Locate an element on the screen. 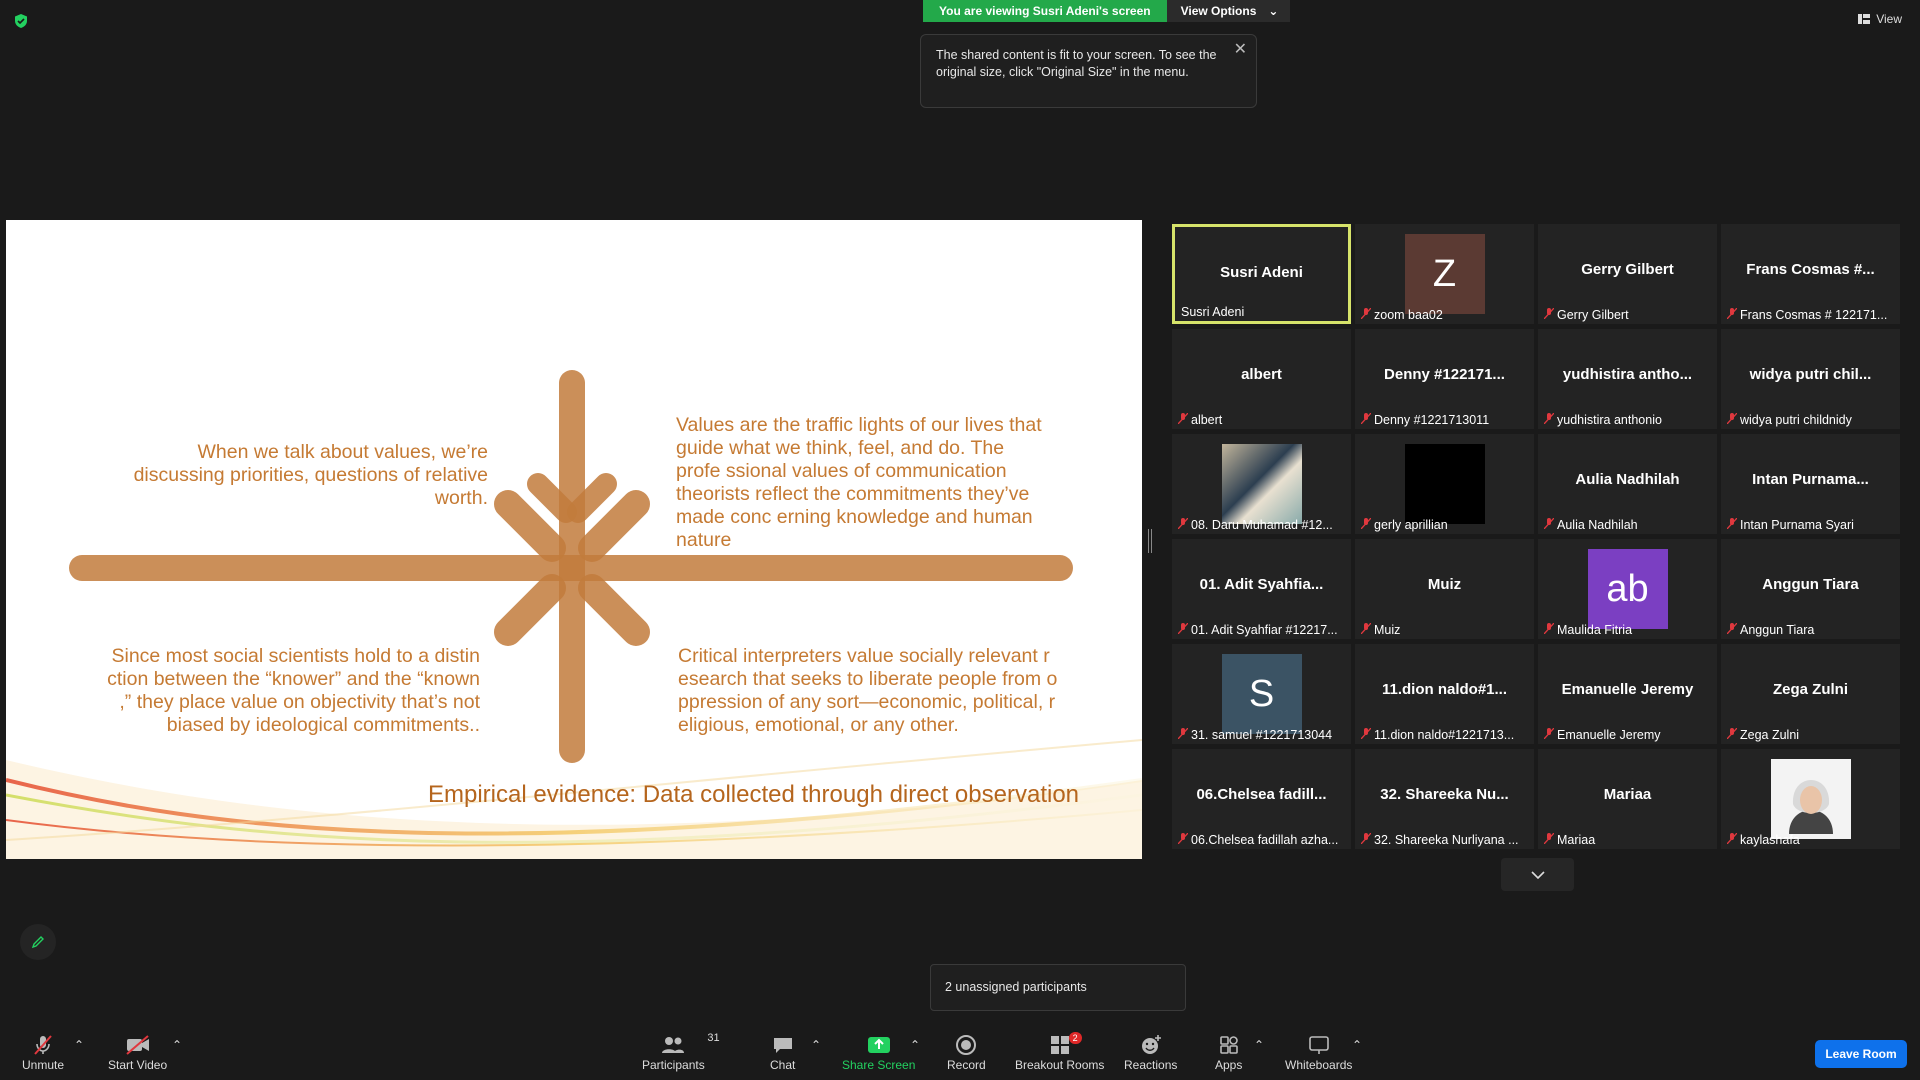  participant-tile: Mariaa Mariaa is located at coordinates (1627, 799).